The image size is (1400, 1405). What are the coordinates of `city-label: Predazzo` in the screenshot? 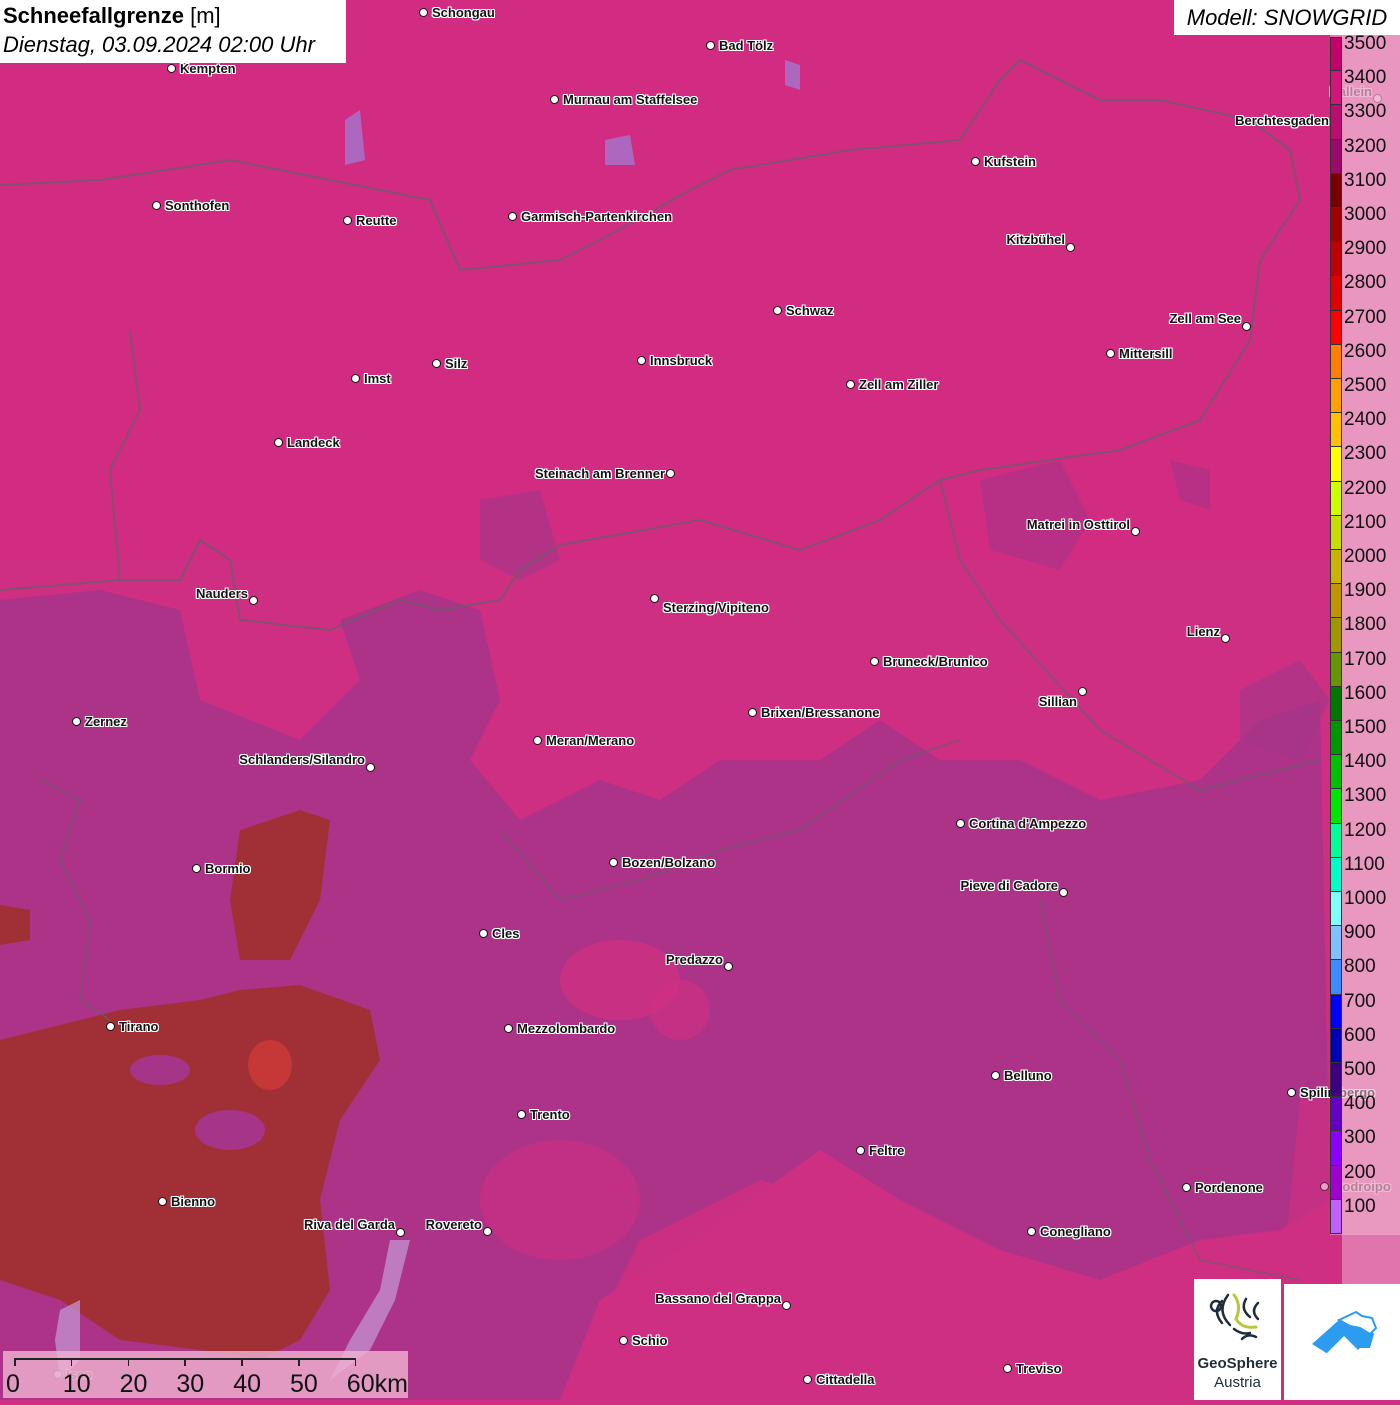 It's located at (694, 959).